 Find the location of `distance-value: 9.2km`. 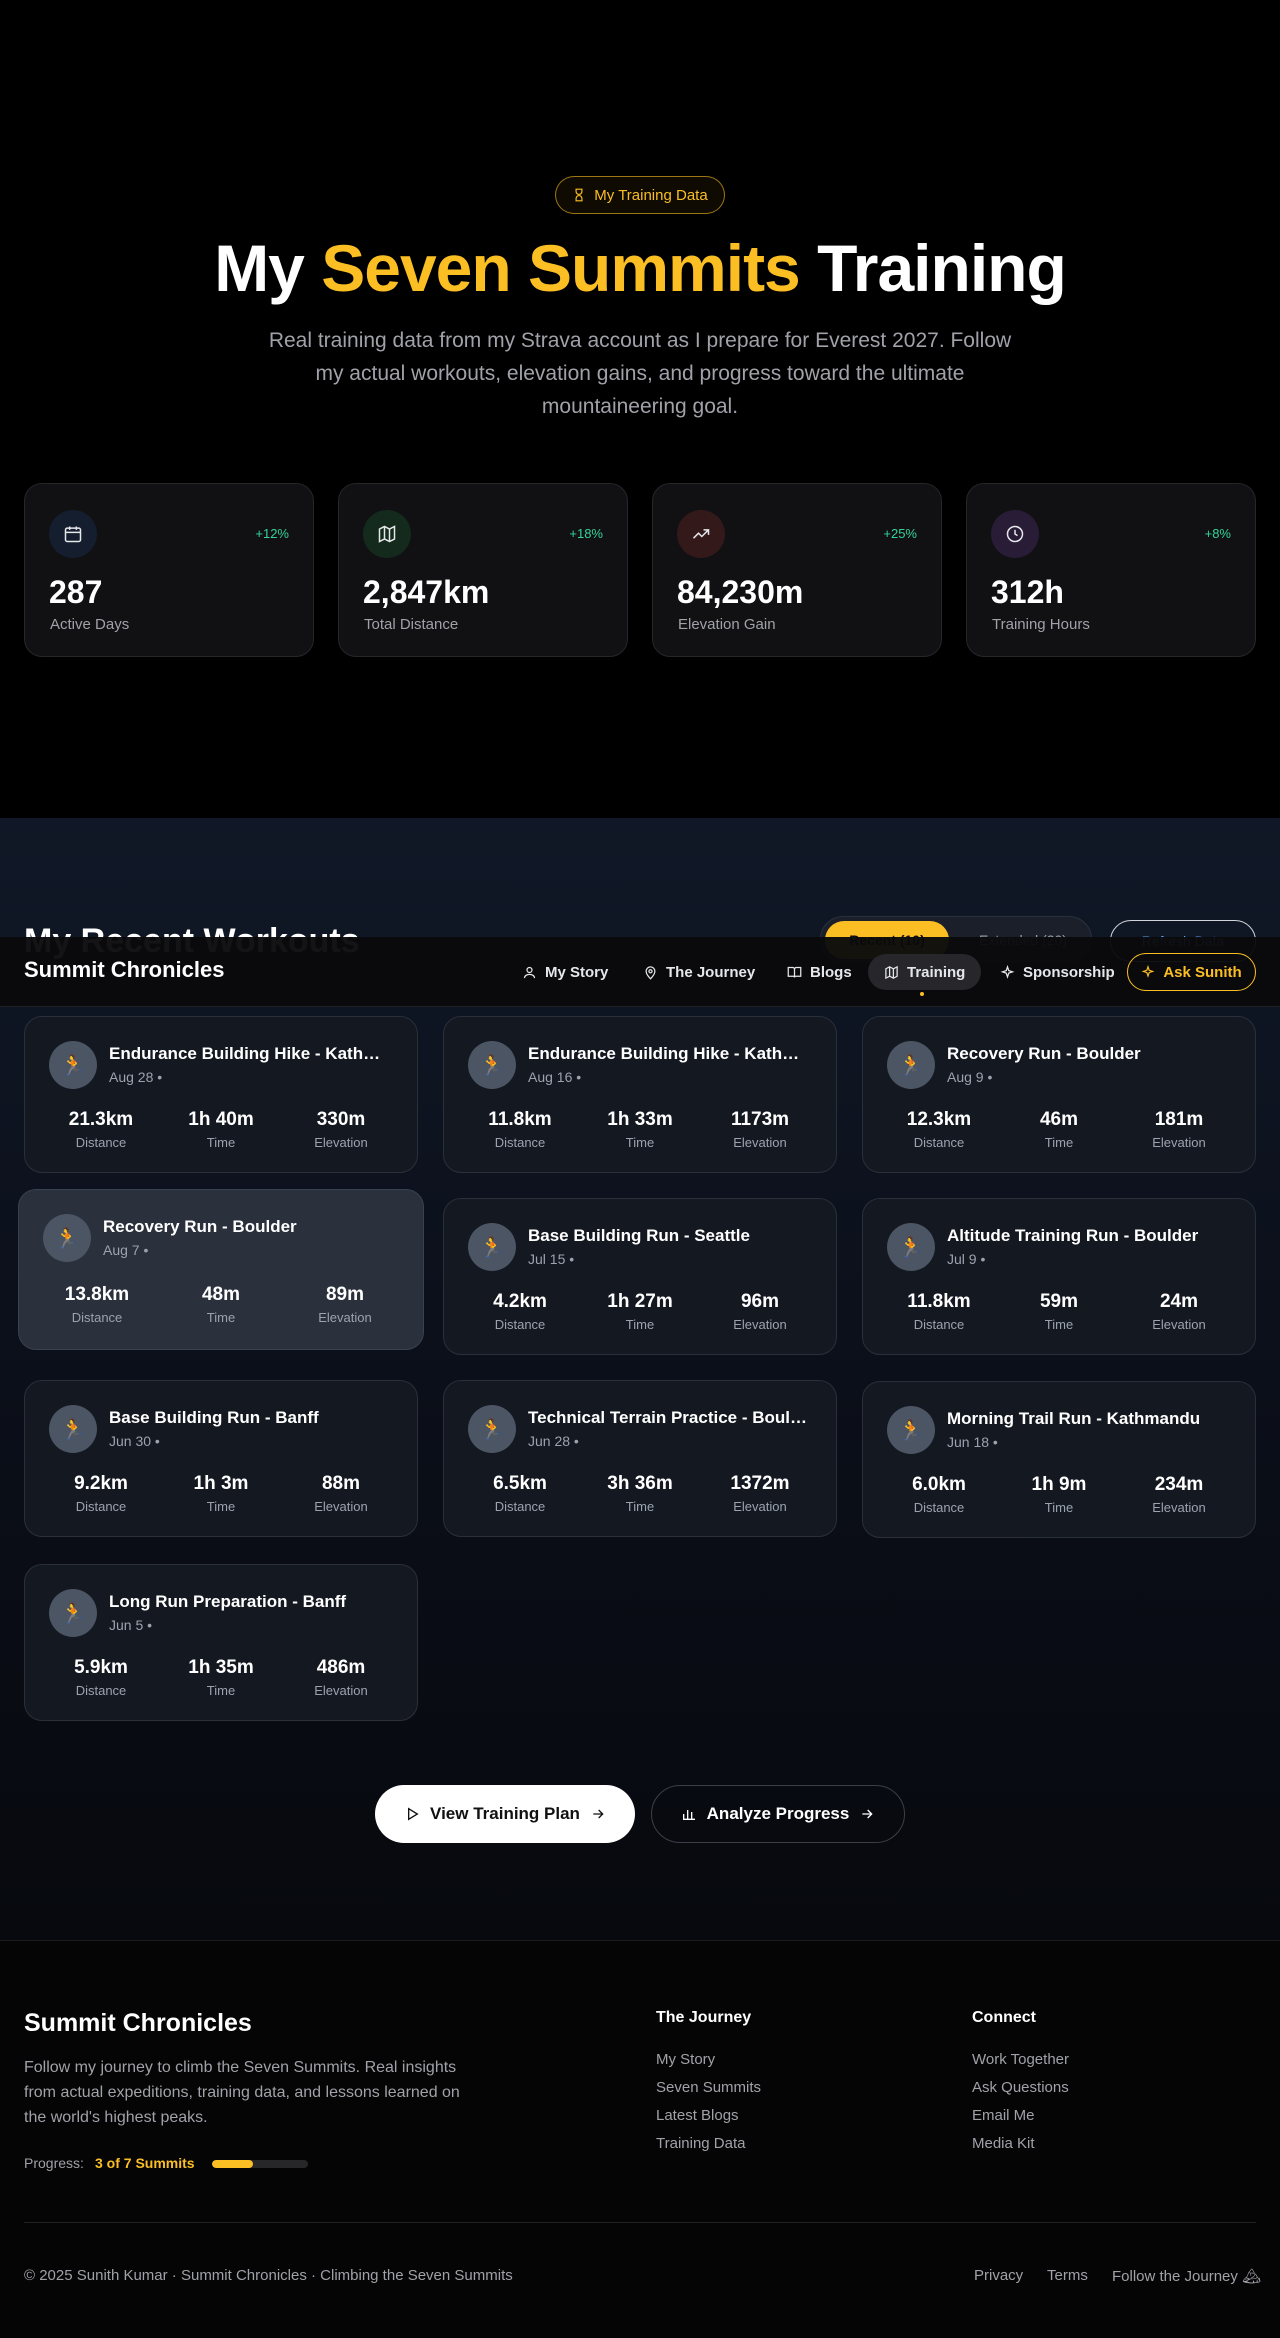

distance-value: 9.2km is located at coordinates (101, 1483).